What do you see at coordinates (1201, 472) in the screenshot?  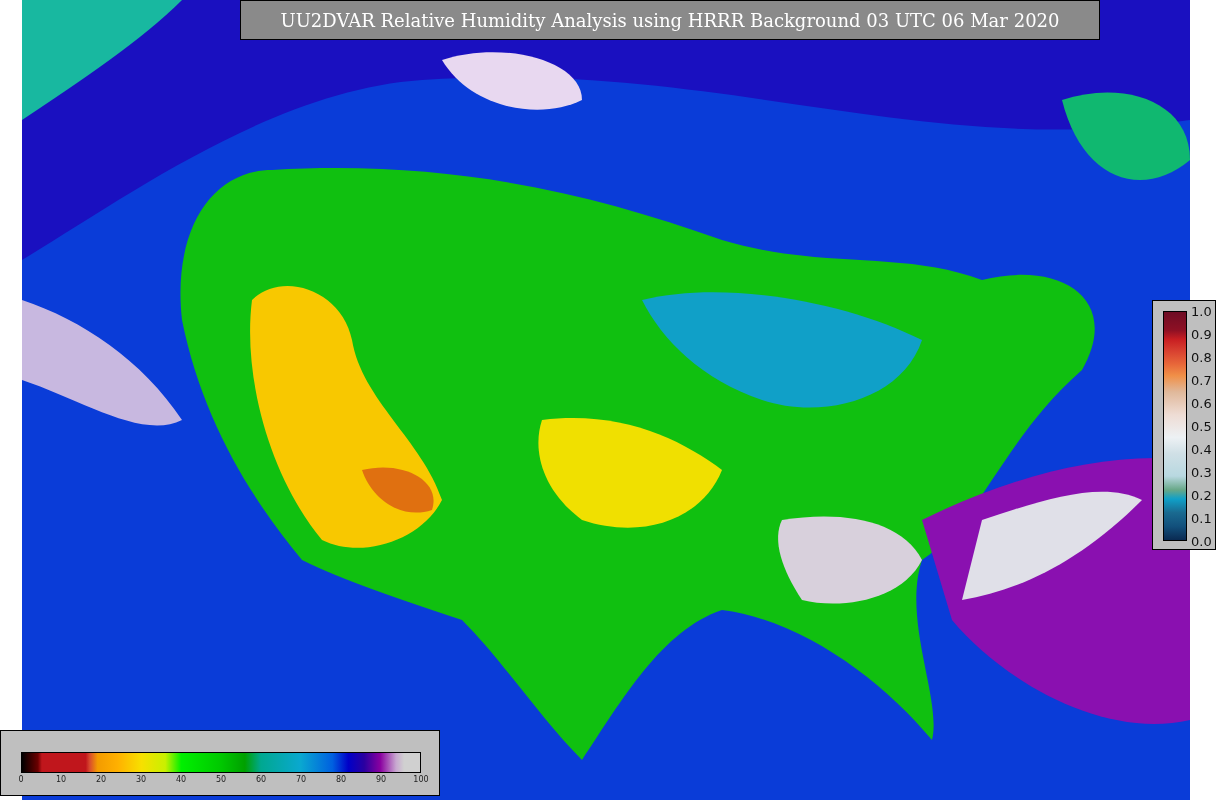 I see `tick-label: 0.3` at bounding box center [1201, 472].